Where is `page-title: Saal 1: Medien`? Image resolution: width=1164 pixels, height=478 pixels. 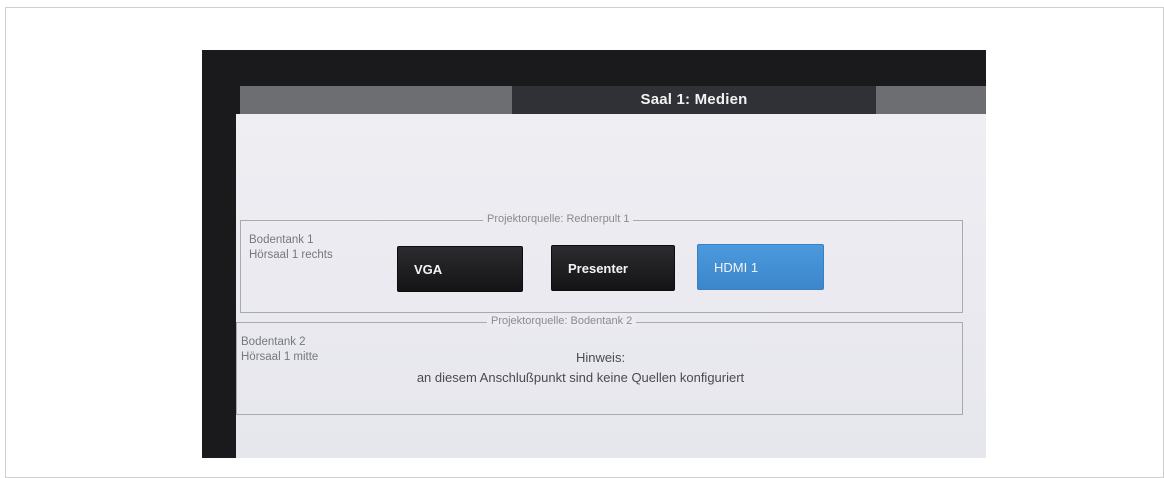
page-title: Saal 1: Medien is located at coordinates (694, 100).